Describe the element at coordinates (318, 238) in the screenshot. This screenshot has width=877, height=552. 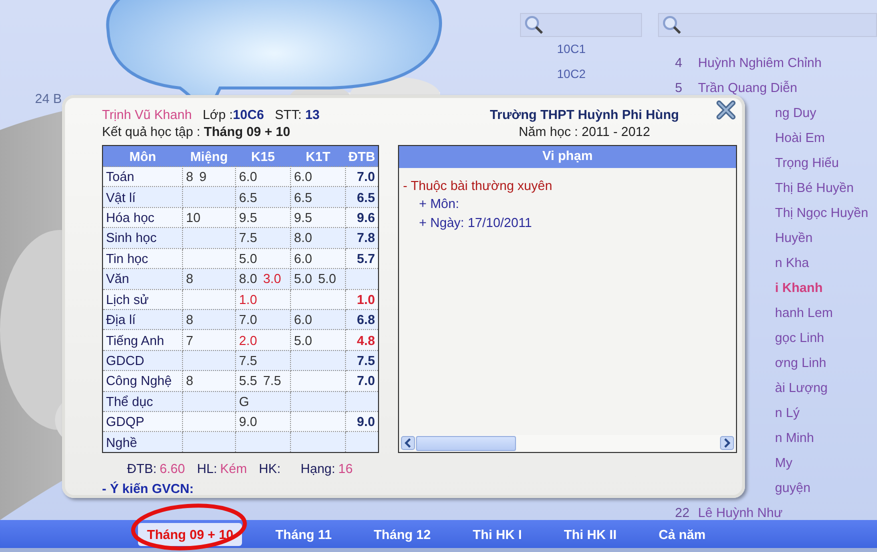
I see `score-cell: 8.0` at that location.